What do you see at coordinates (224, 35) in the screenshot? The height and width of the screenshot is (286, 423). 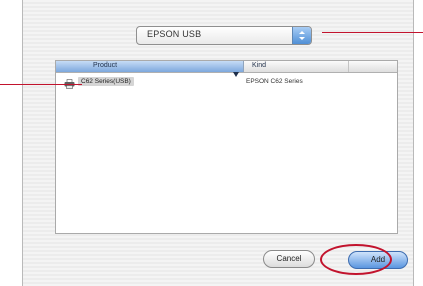 I see `connection-type-popup: EPSON USB` at bounding box center [224, 35].